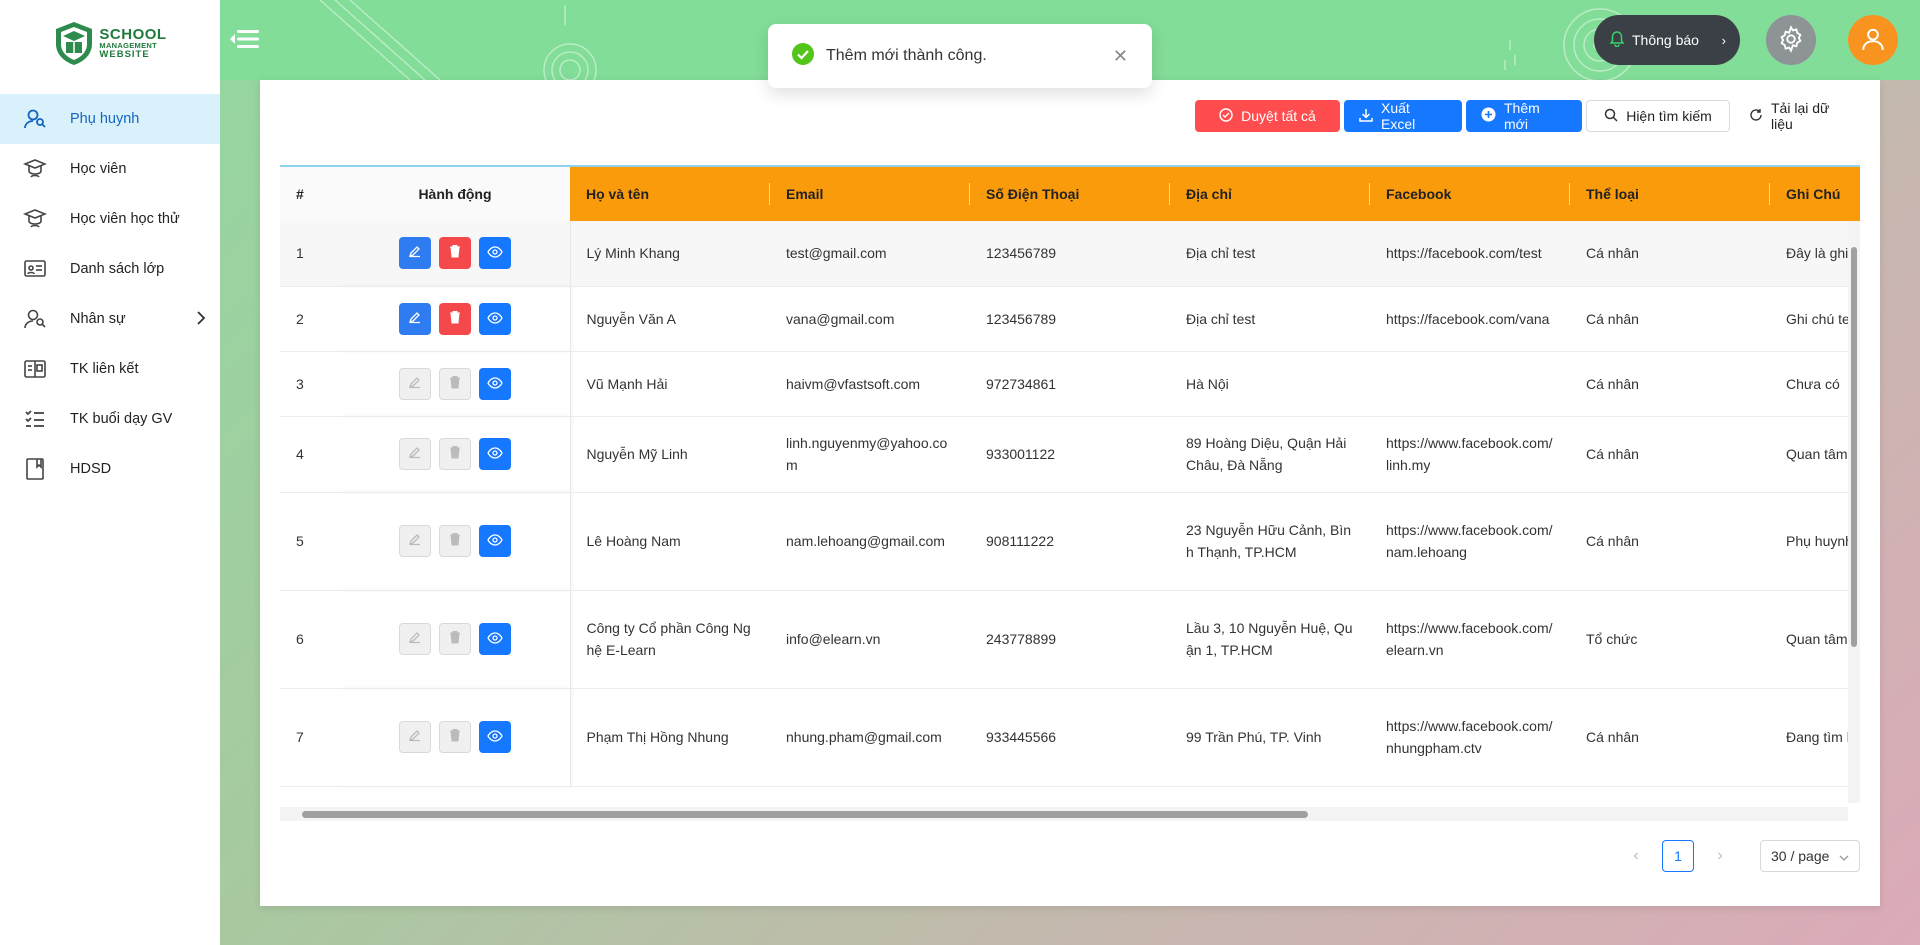 The height and width of the screenshot is (945, 1920). I want to click on notification-button: Thông báo ›, so click(1667, 40).